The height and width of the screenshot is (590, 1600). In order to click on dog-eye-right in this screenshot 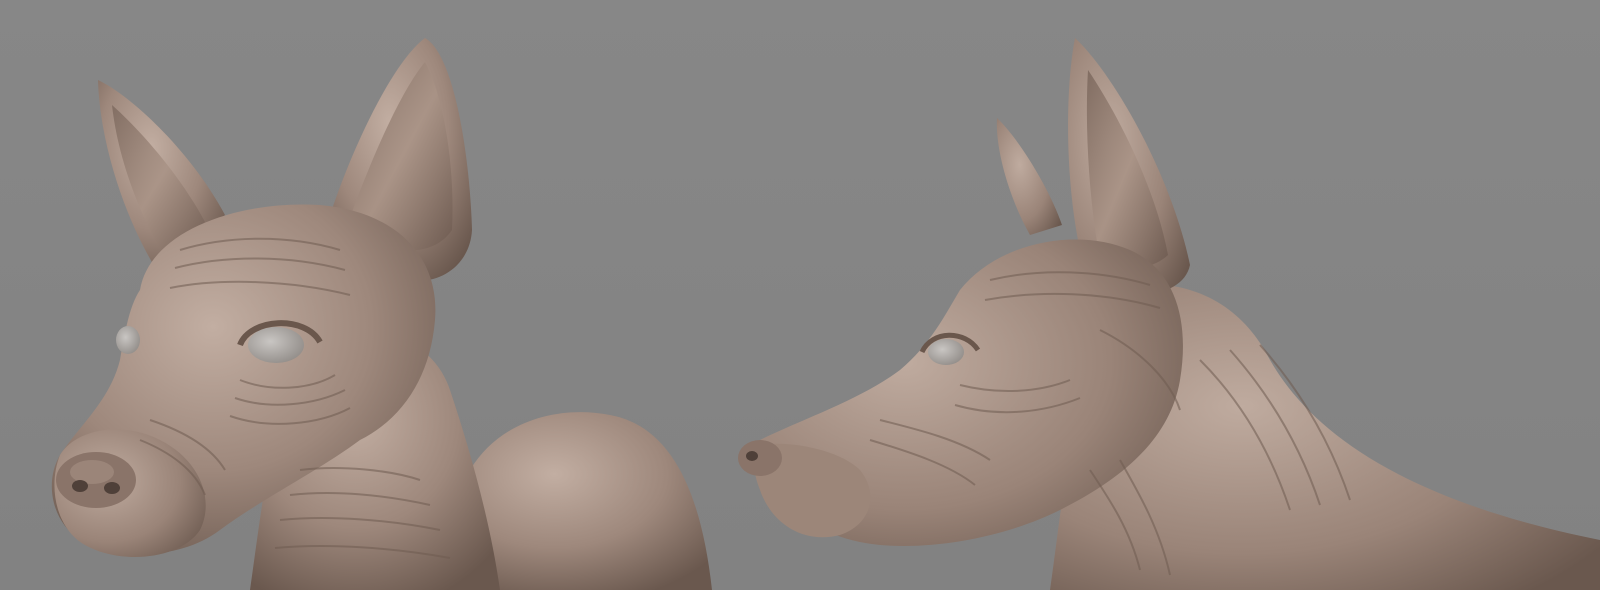, I will do `click(276, 345)`.